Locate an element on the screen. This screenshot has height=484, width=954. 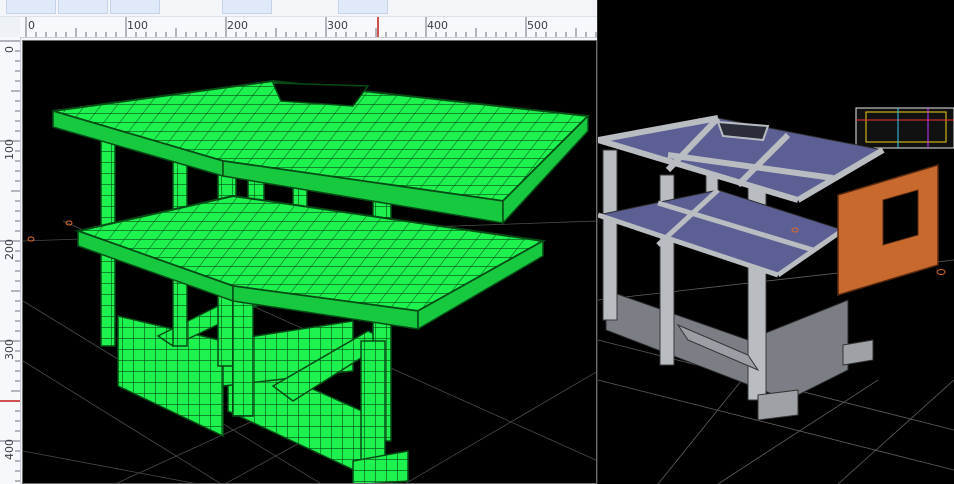
vertical-ruler-ticks is located at coordinates (10, 261).